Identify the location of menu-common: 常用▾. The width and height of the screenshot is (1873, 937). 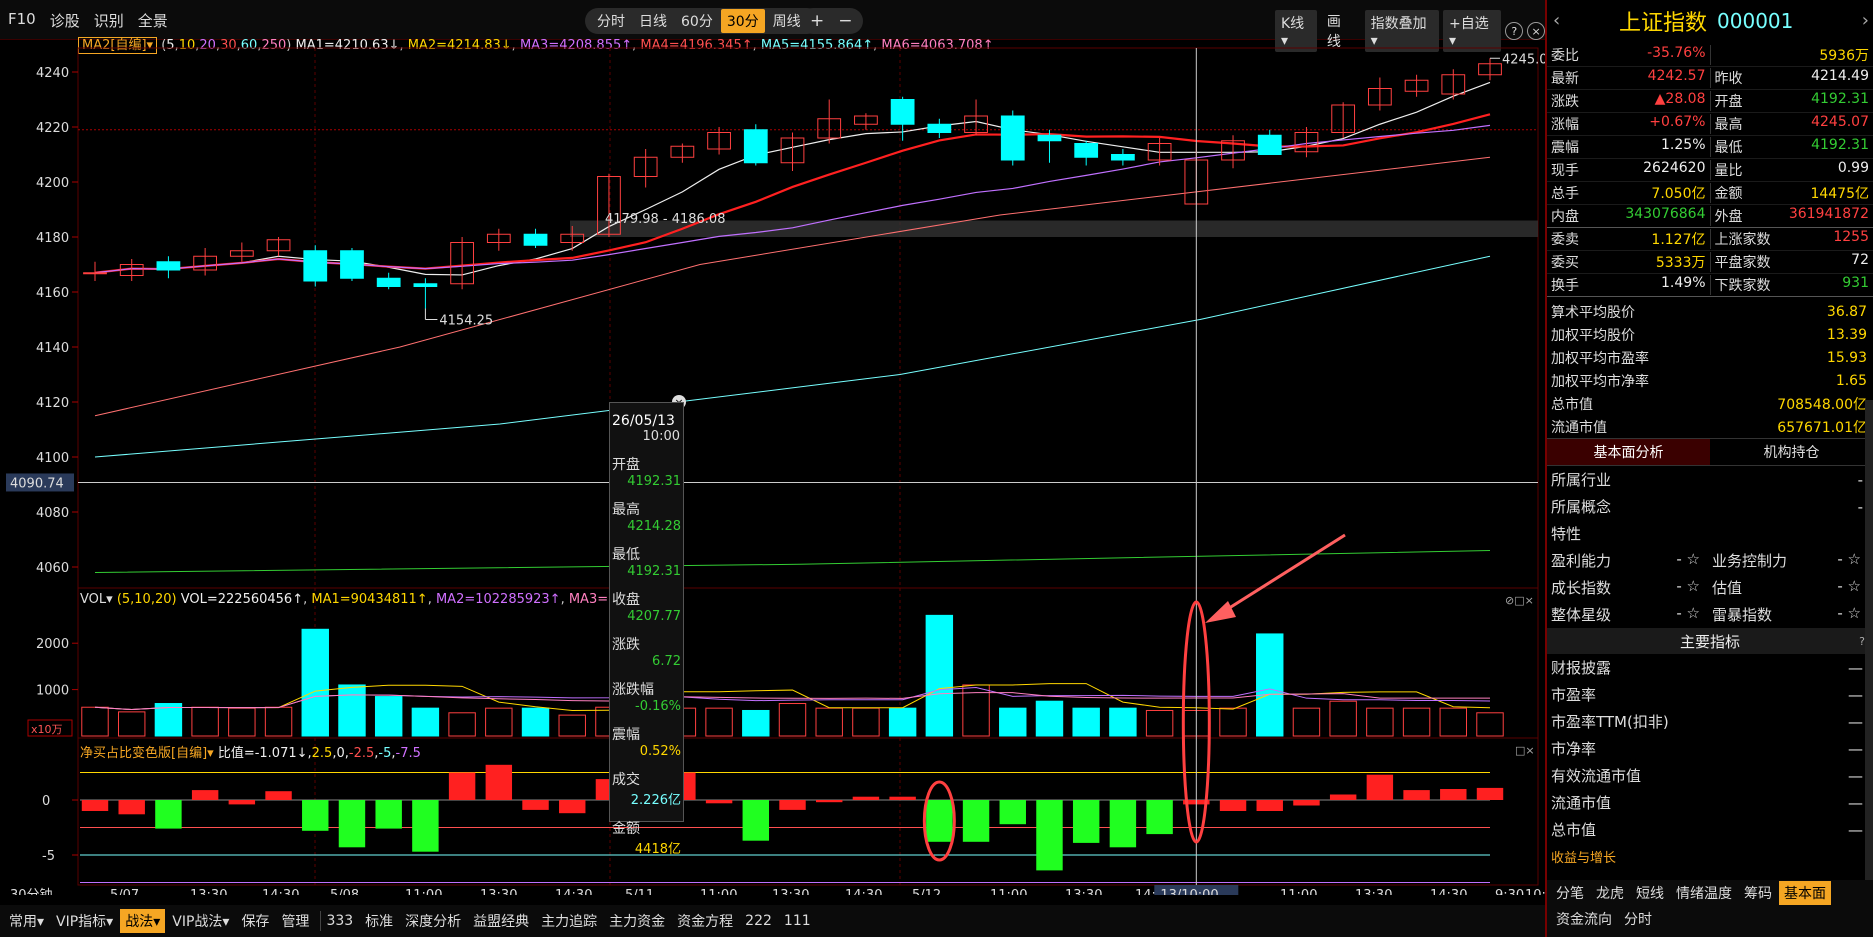
(26, 921).